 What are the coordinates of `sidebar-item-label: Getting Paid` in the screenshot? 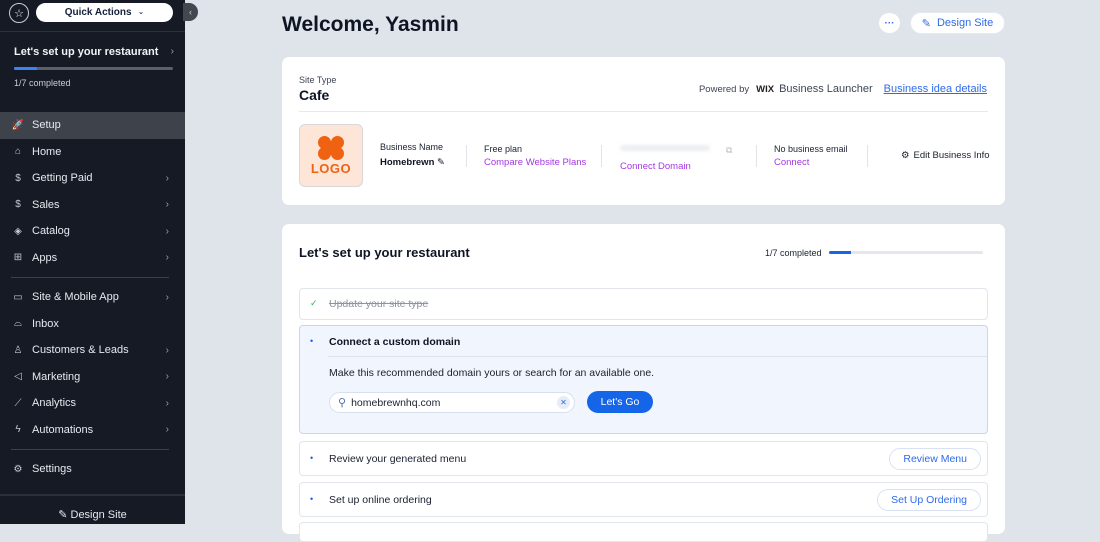 It's located at (62, 178).